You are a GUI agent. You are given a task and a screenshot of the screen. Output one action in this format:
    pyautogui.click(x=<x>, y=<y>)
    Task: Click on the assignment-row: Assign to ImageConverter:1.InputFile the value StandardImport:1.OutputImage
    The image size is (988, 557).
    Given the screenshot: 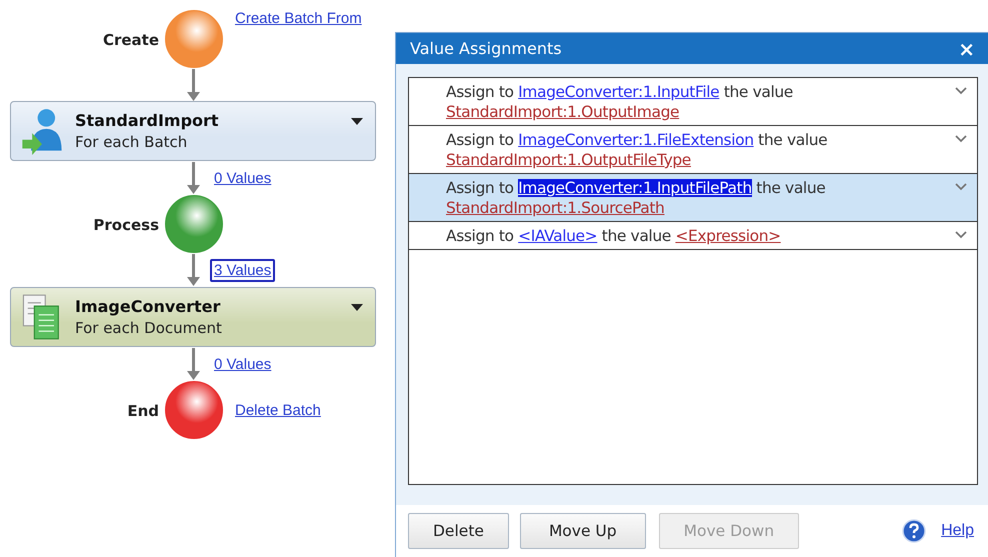 What is the action you would take?
    pyautogui.click(x=693, y=102)
    